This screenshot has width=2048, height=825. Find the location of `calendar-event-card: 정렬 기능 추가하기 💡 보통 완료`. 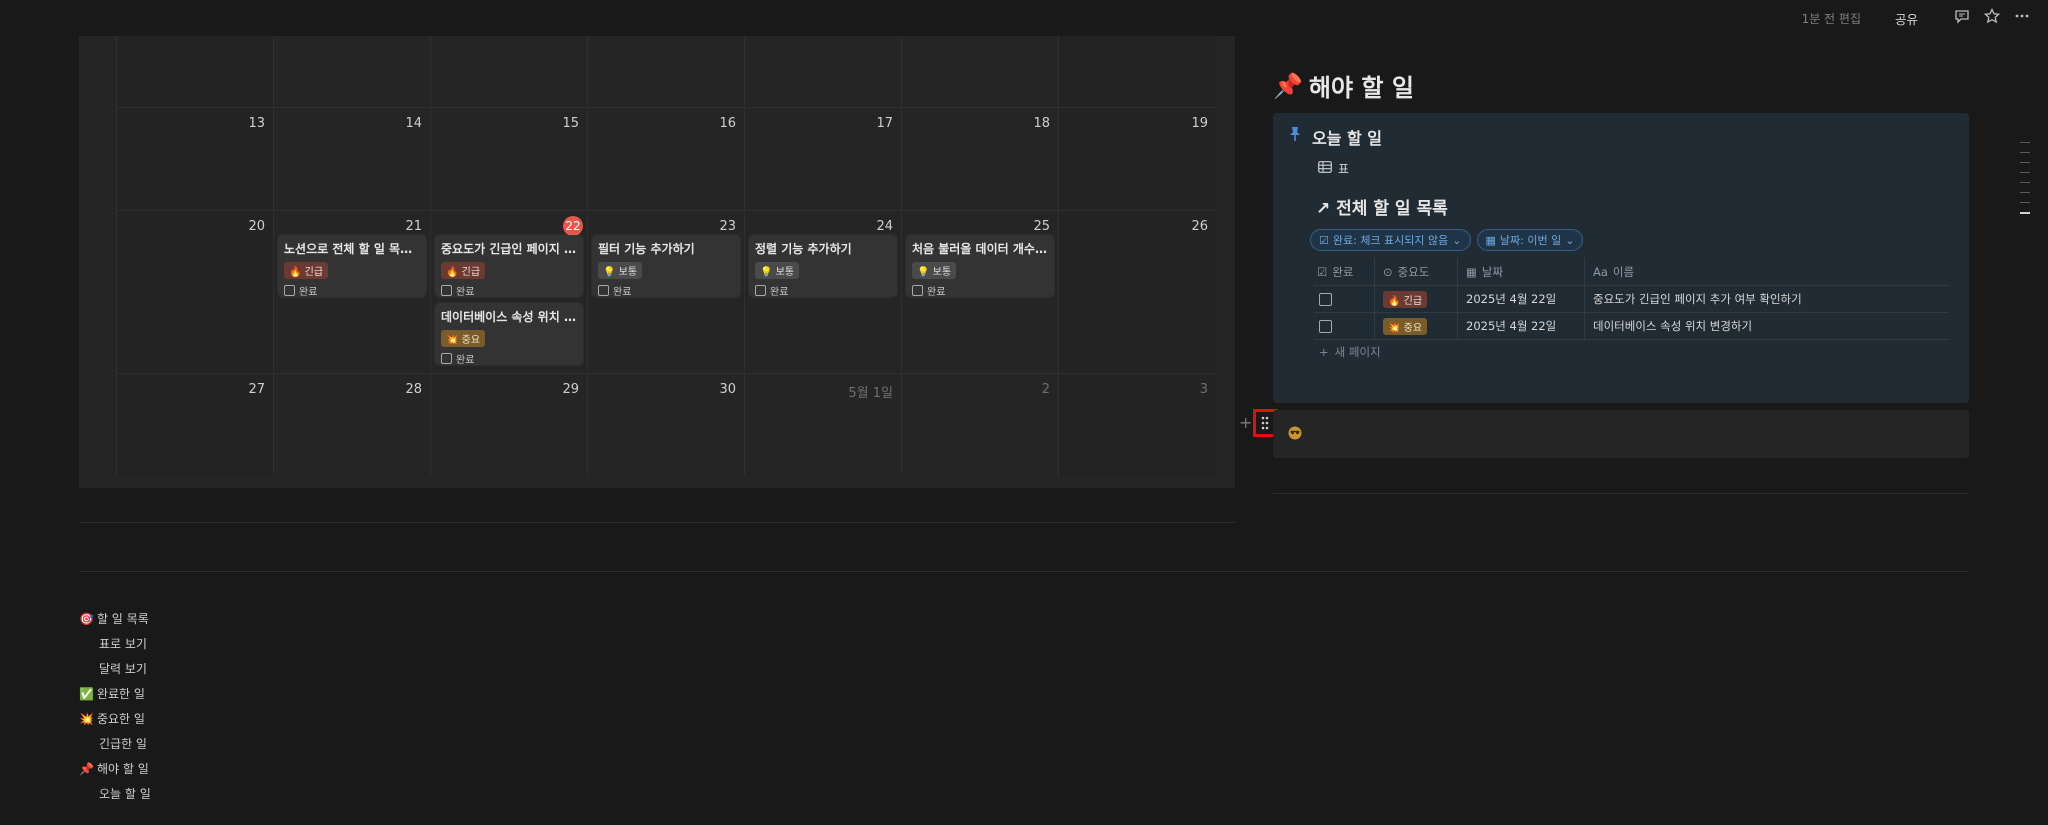

calendar-event-card: 정렬 기능 추가하기 💡 보통 완료 is located at coordinates (823, 266).